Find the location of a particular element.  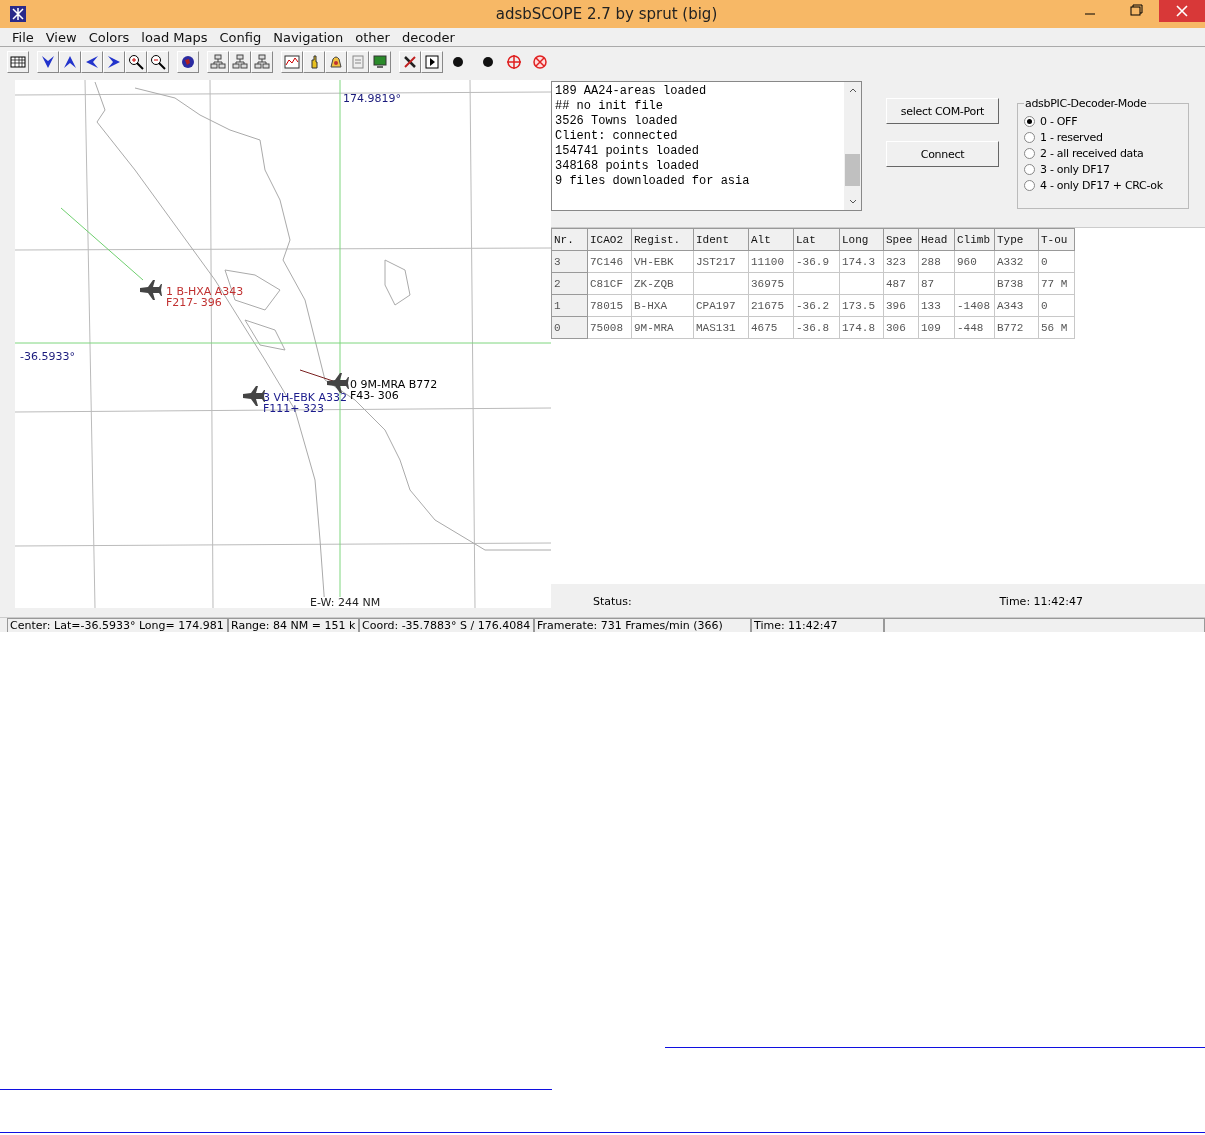

table-cell: 77 M is located at coordinates (1056, 283).